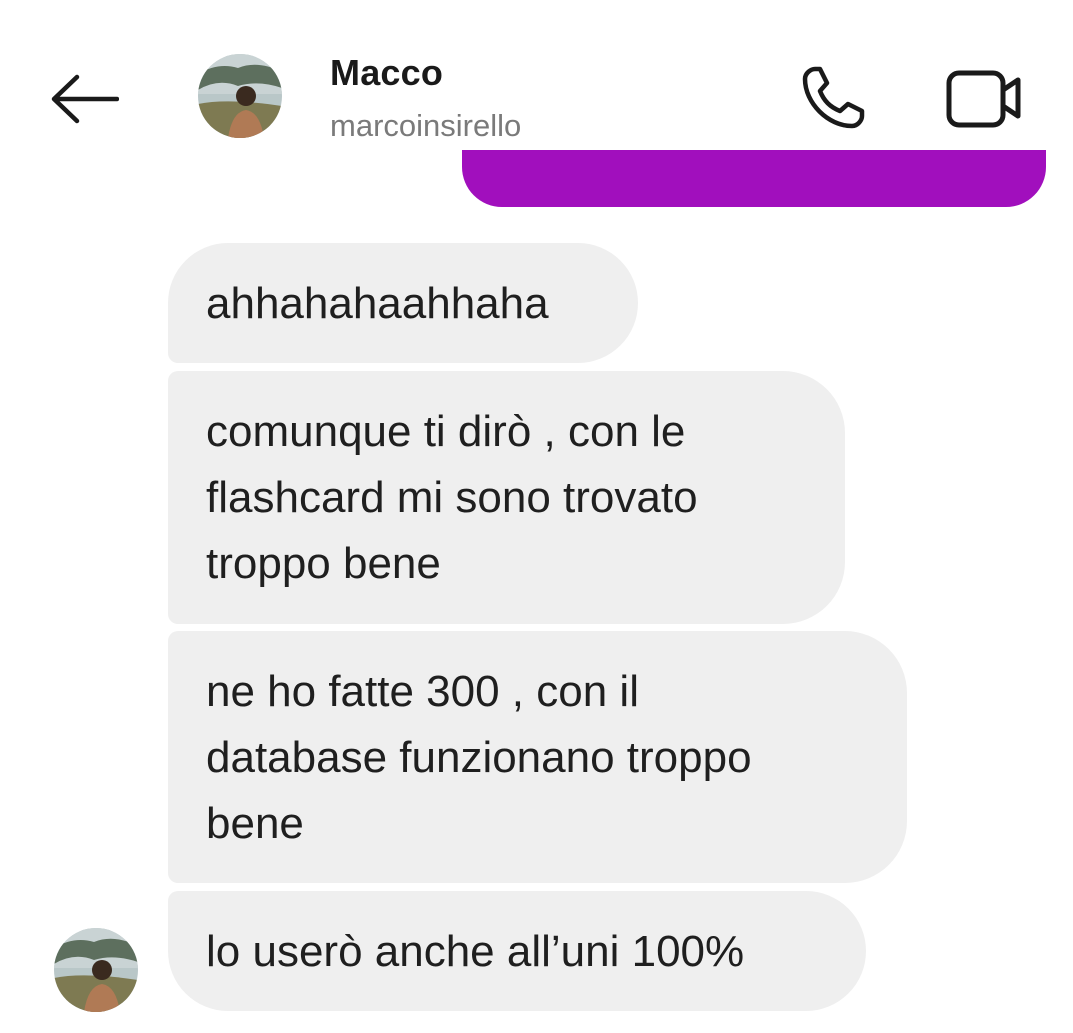 Image resolution: width=1073 pixels, height=1033 pixels. I want to click on sender-avatar, so click(96, 970).